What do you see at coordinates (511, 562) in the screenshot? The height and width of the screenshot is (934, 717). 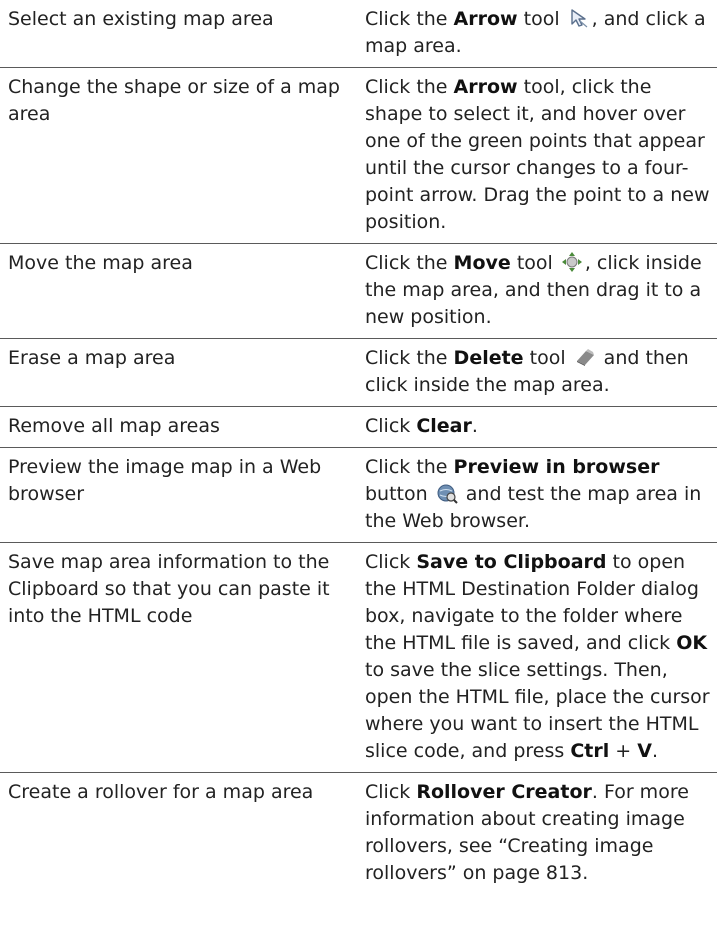 I see `ui-term: Save to Clipboard` at bounding box center [511, 562].